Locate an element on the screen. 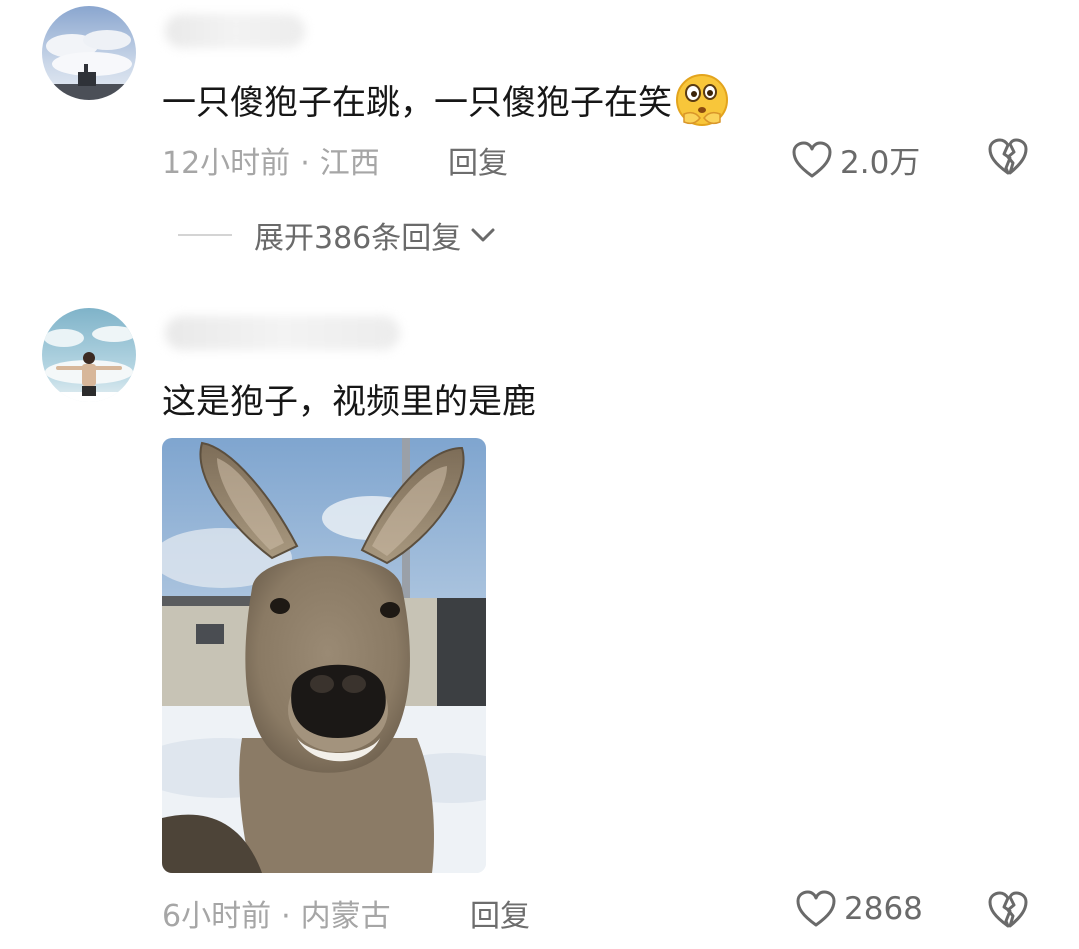  comment-meta: 6小时前 · 内蒙古 is located at coordinates (276, 913).